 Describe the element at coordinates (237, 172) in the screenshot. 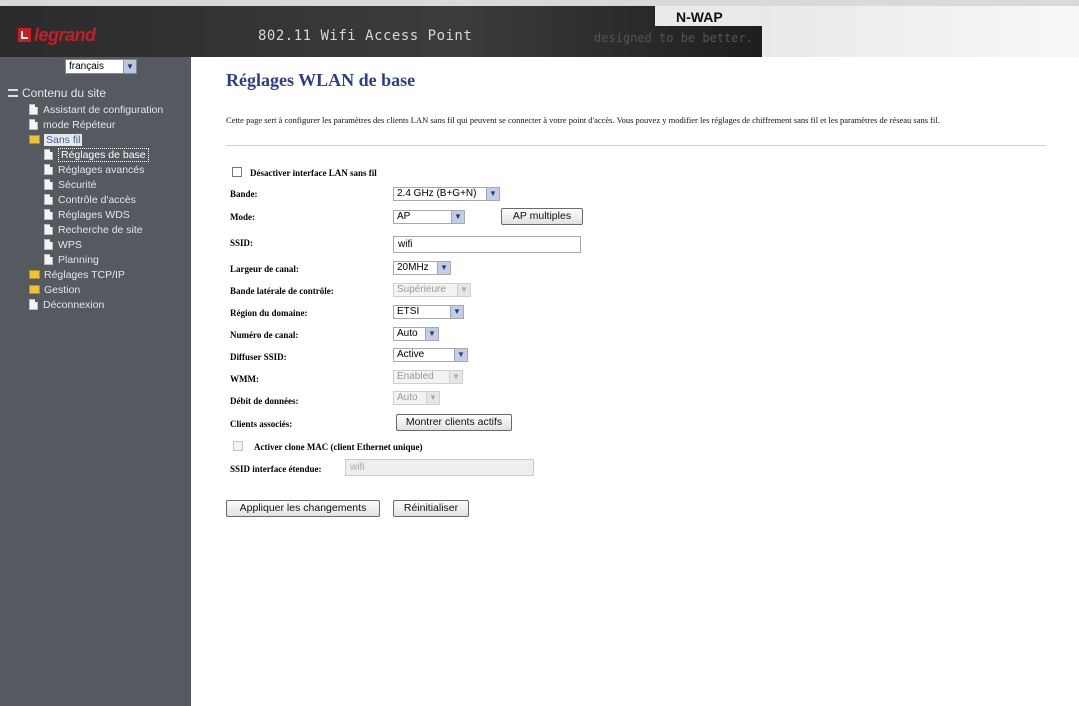

I see `disable-wlan-checkbox` at that location.